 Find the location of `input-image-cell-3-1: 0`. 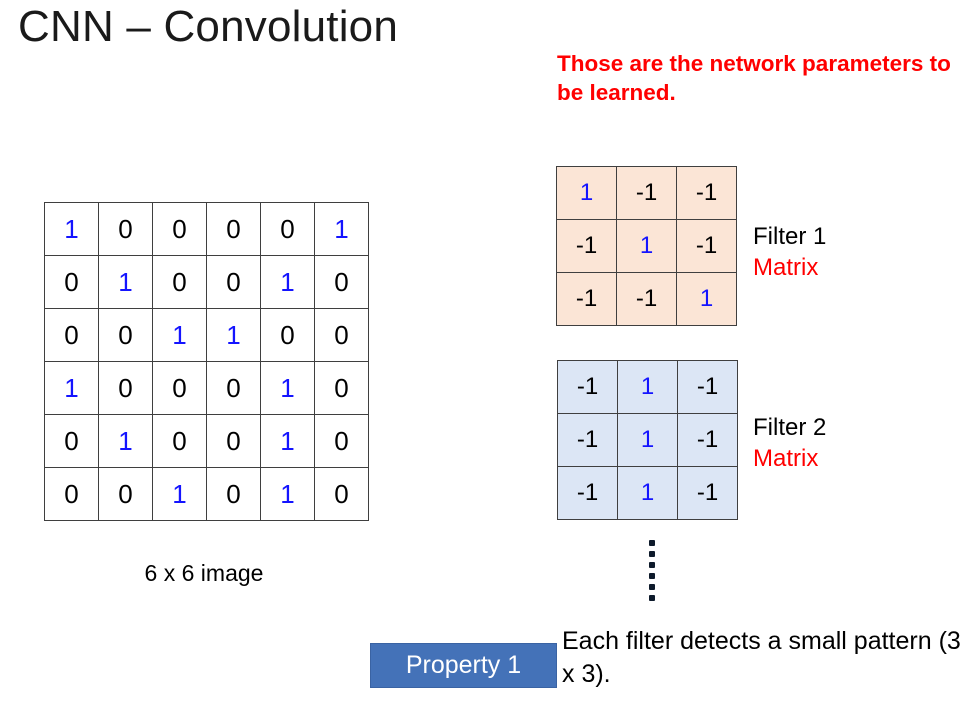

input-image-cell-3-1: 0 is located at coordinates (125, 388).